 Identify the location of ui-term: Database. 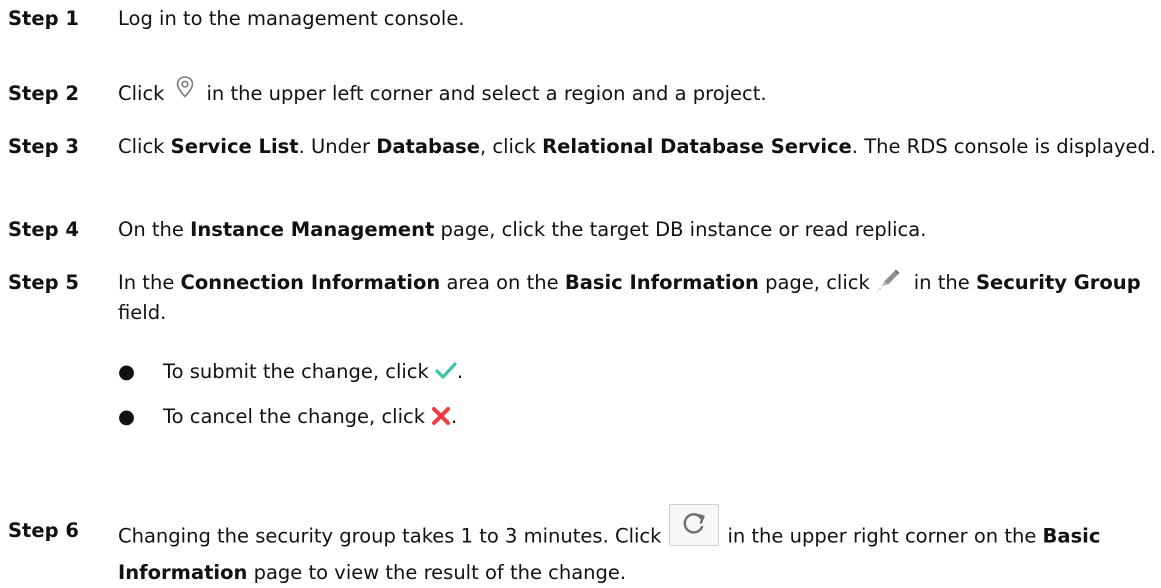
(428, 146).